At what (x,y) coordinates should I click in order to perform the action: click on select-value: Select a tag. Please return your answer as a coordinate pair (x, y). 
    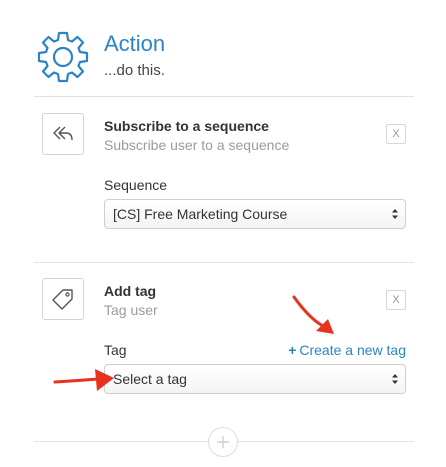
    Looking at the image, I should click on (150, 379).